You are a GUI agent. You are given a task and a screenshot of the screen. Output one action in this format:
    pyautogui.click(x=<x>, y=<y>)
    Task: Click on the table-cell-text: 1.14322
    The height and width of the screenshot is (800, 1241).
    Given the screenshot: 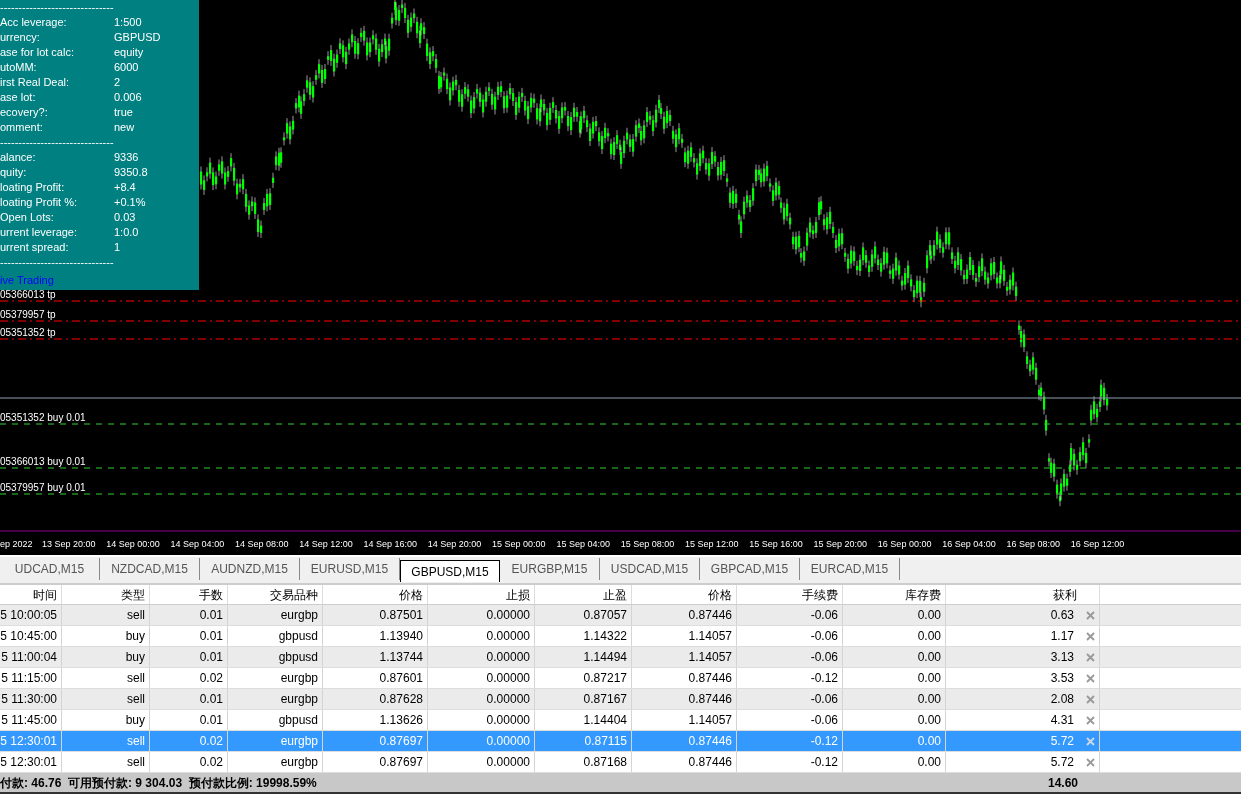 What is the action you would take?
    pyautogui.click(x=605, y=636)
    